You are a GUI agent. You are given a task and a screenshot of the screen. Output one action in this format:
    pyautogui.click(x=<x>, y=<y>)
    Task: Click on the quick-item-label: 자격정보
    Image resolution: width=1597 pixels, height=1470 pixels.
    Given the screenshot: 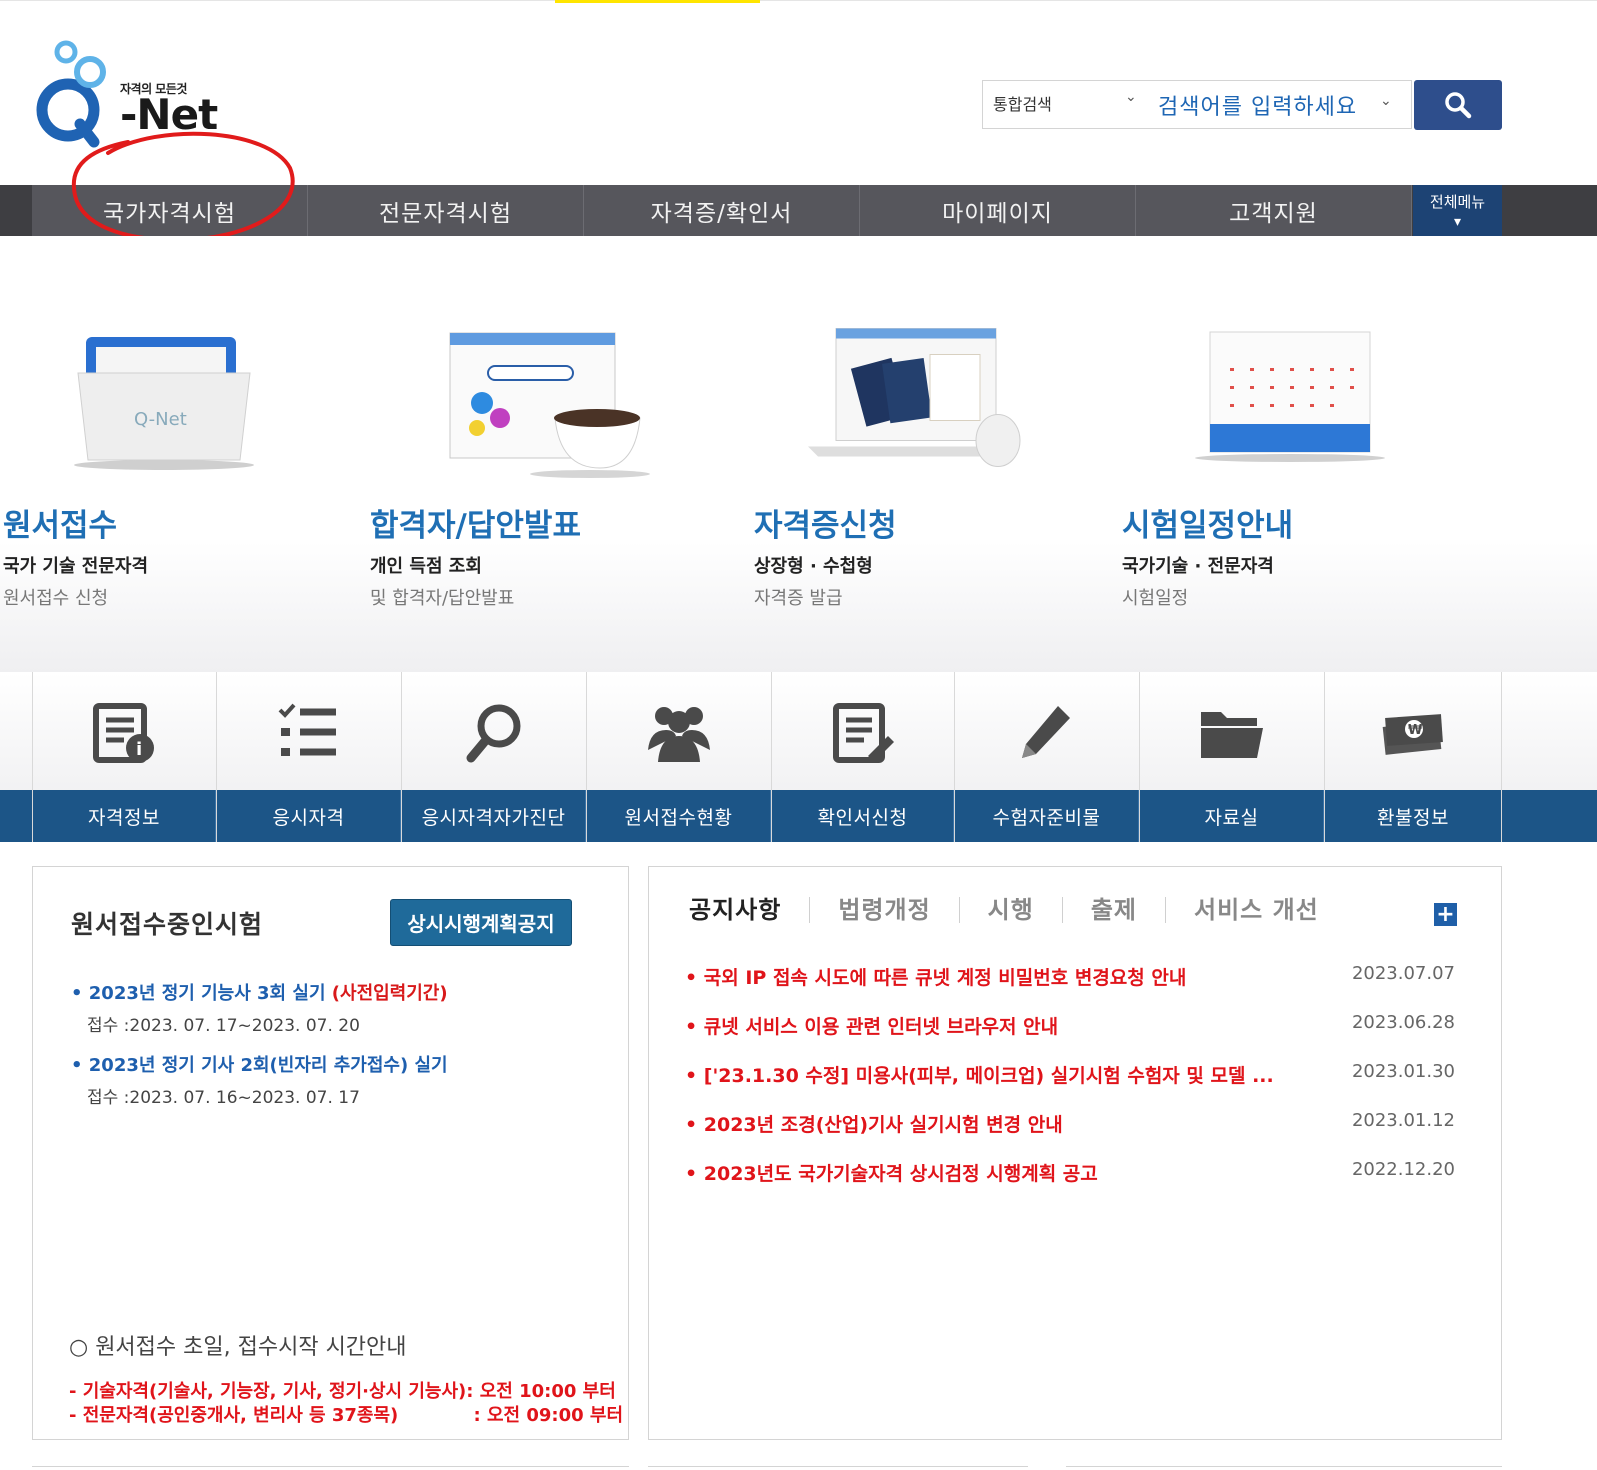 What is the action you would take?
    pyautogui.click(x=124, y=816)
    